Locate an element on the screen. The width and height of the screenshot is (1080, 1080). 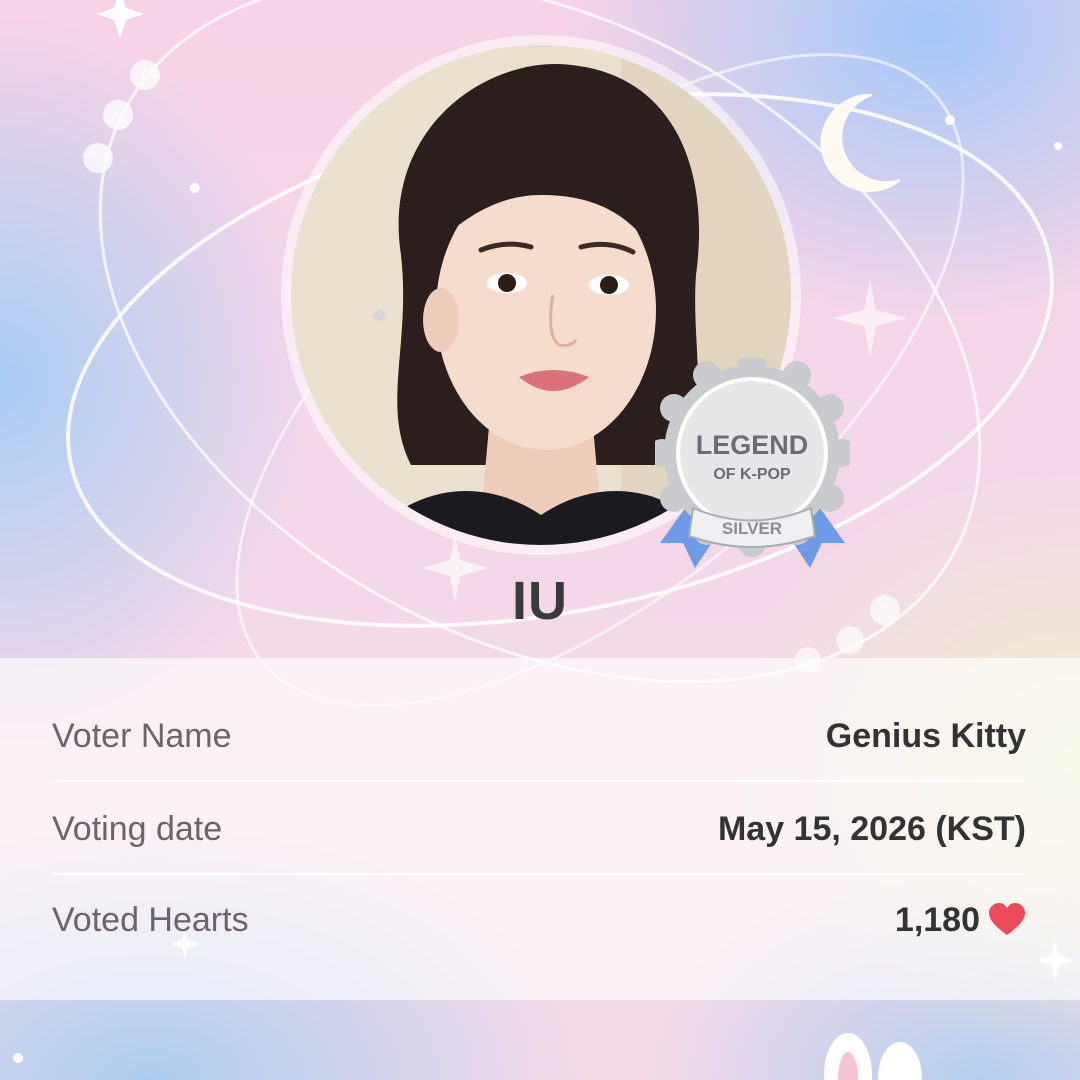
voted-hearts-value: 1,180 is located at coordinates (960, 920).